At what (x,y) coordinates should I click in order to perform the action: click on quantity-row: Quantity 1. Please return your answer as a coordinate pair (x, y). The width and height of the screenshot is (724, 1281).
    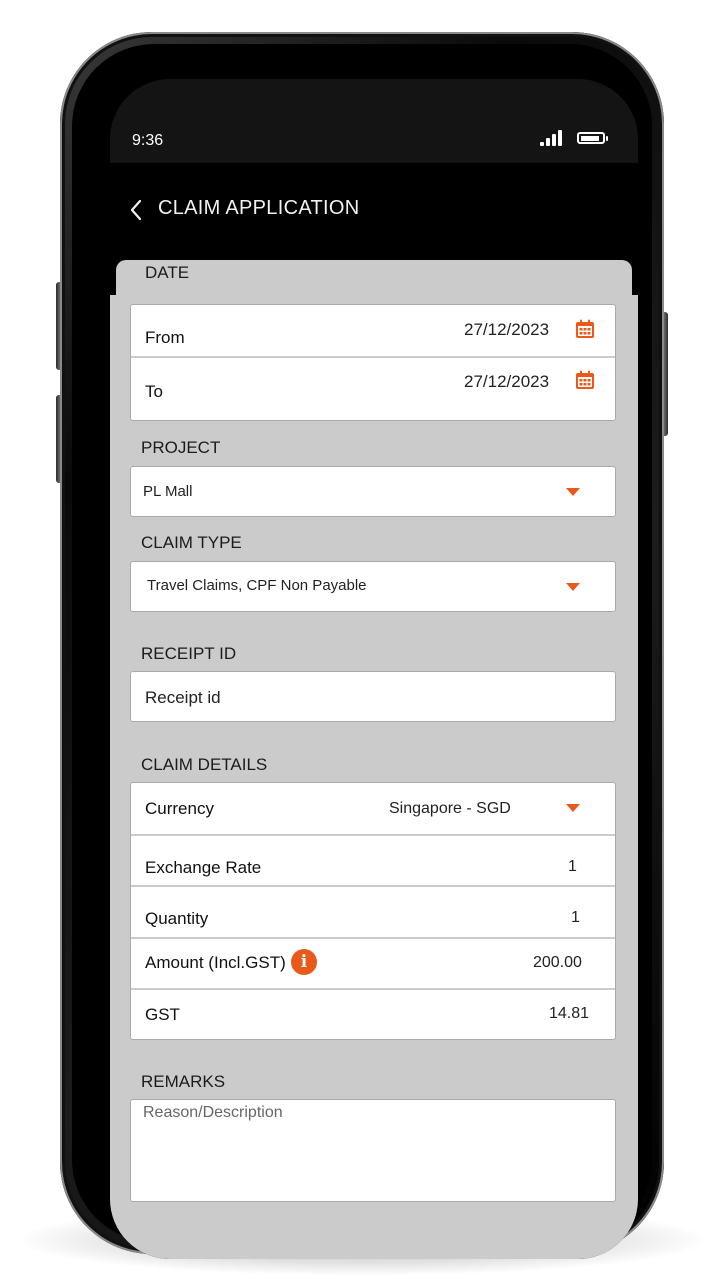
    Looking at the image, I should click on (373, 912).